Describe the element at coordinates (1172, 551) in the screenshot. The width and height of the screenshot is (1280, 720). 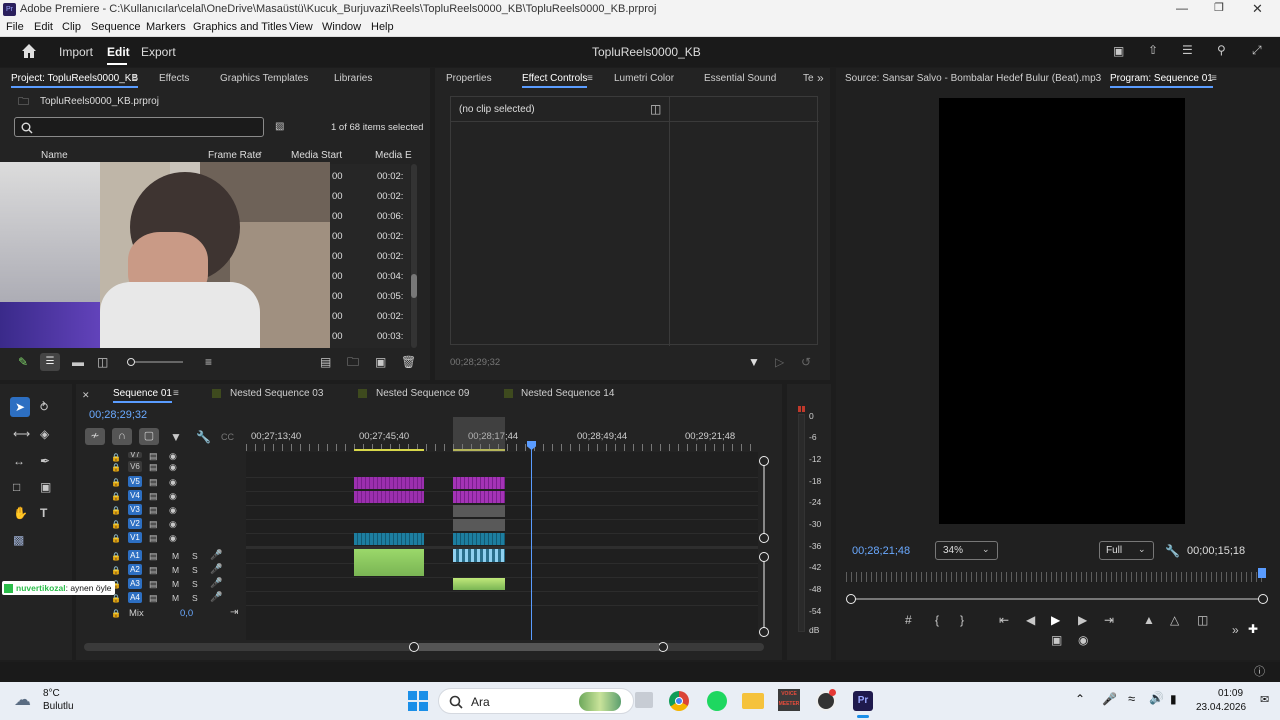
I see `wrench-settings-icon: 🔧` at that location.